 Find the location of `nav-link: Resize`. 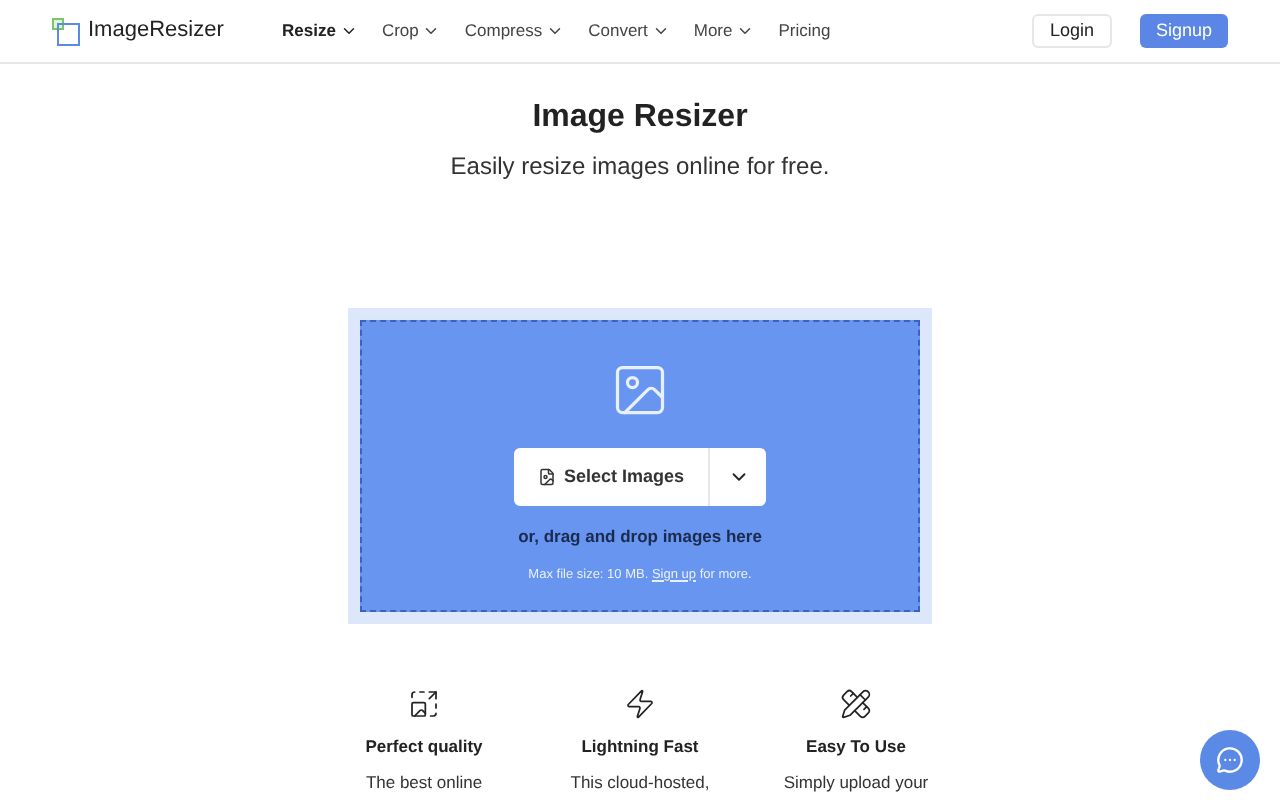

nav-link: Resize is located at coordinates (320, 31).